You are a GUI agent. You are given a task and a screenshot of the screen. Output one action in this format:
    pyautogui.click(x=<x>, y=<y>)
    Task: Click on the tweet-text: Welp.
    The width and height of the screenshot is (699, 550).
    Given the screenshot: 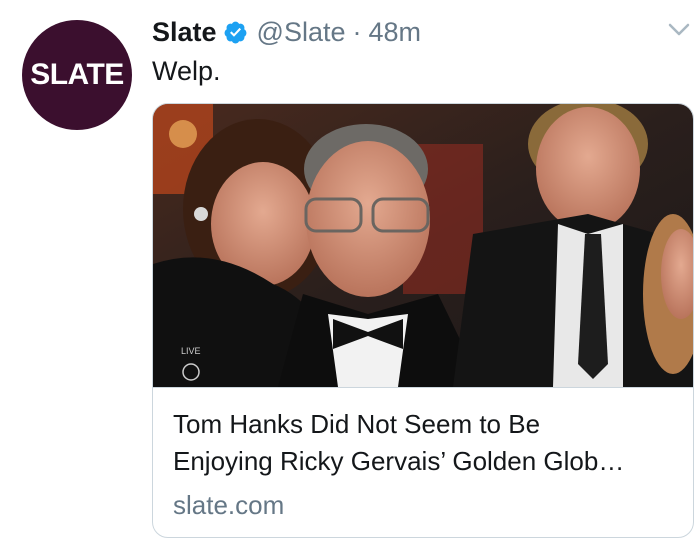 What is the action you would take?
    pyautogui.click(x=186, y=71)
    